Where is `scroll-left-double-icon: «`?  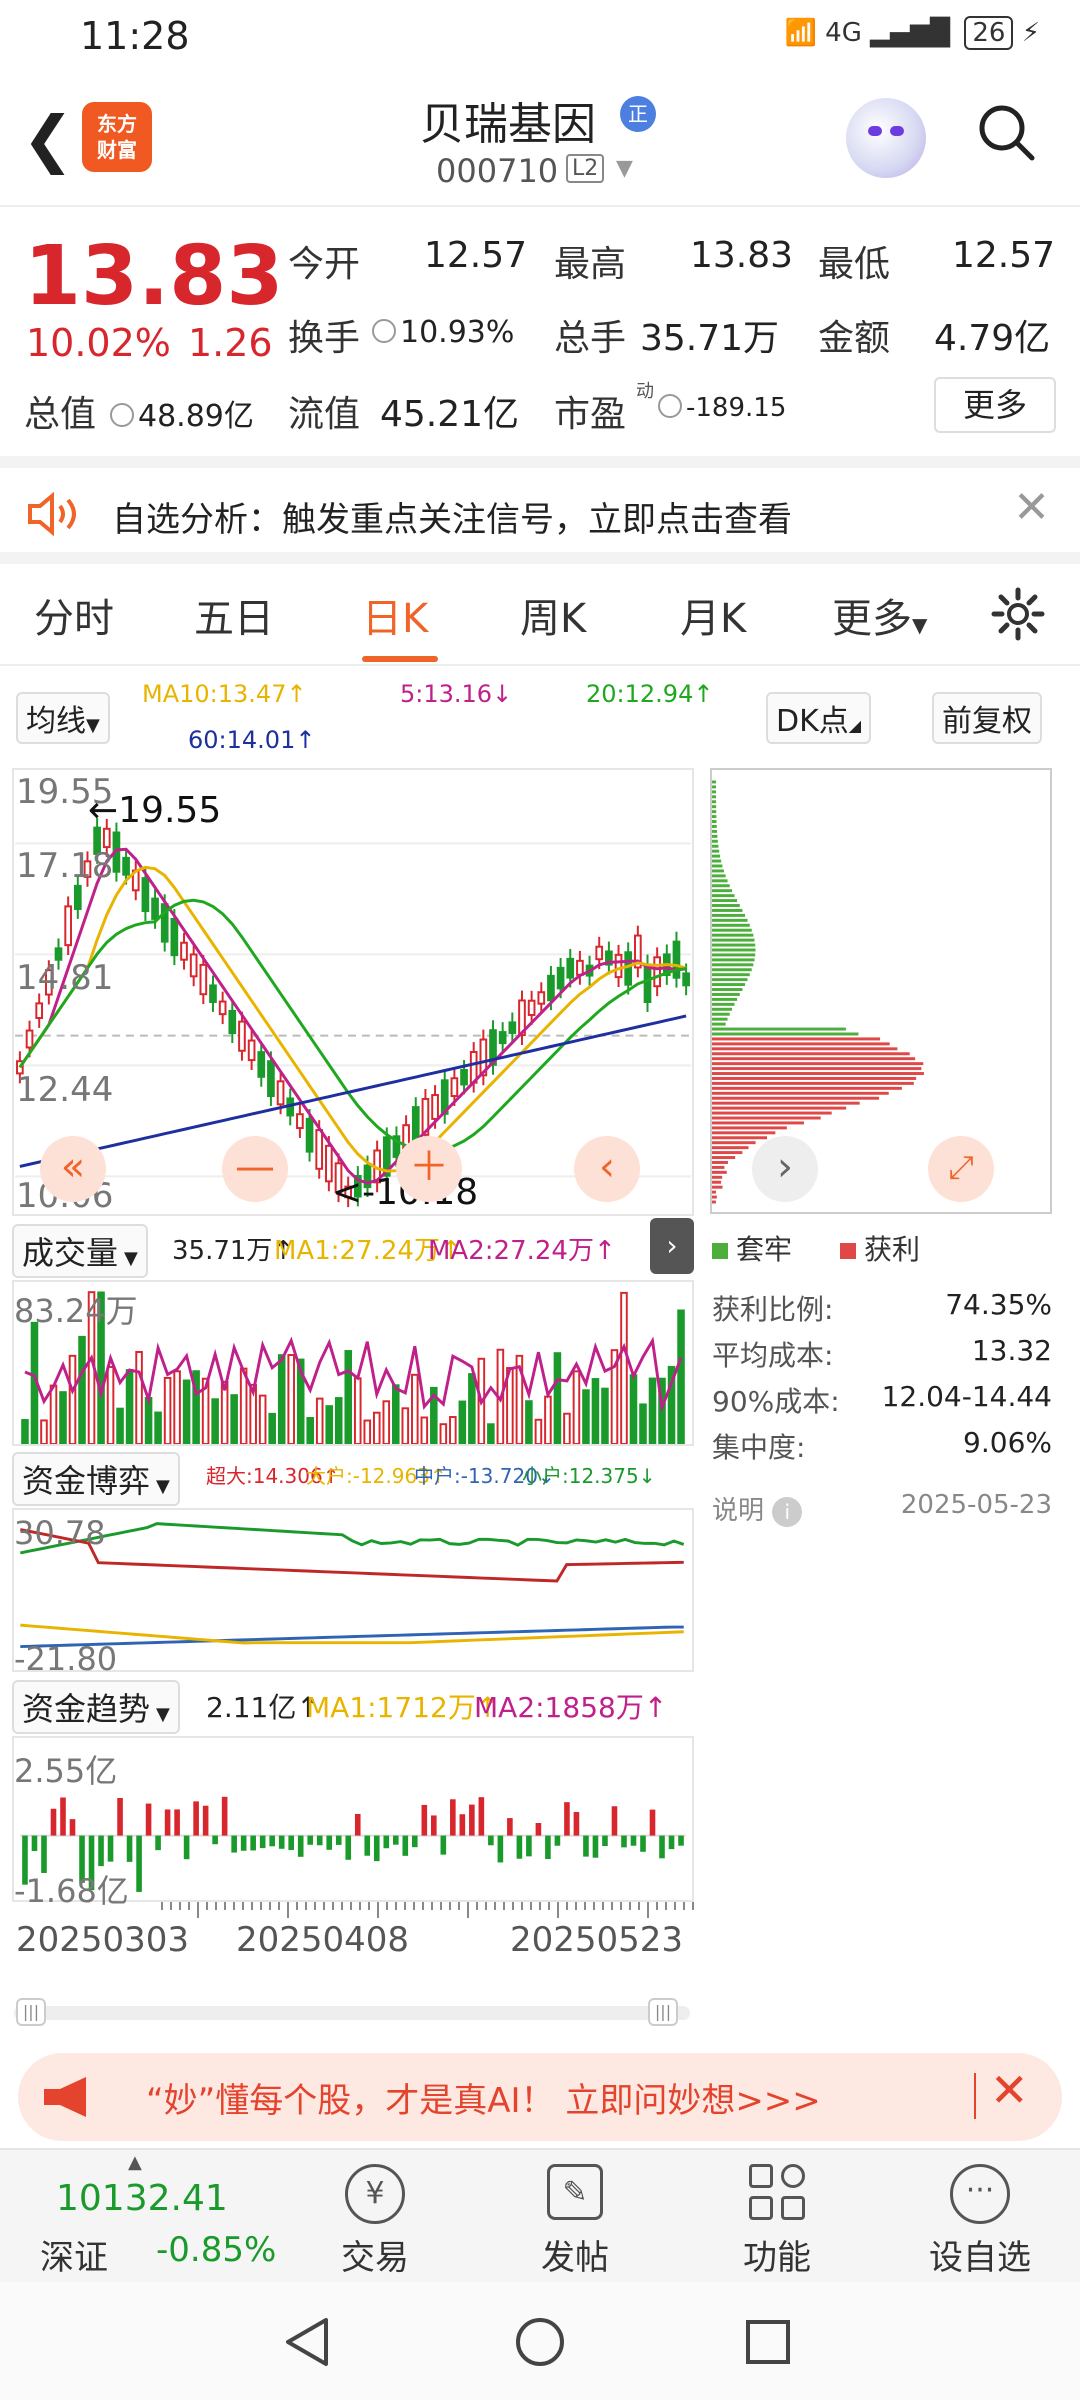
scroll-left-double-icon: « is located at coordinates (73, 1169).